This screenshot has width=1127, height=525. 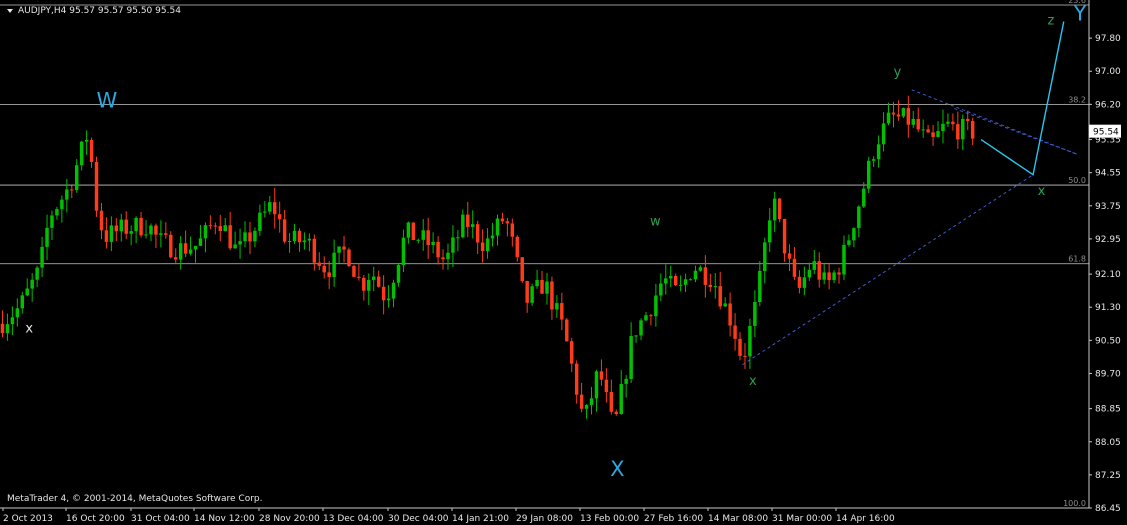 What do you see at coordinates (1108, 240) in the screenshot?
I see `y-tick-label: 92.95` at bounding box center [1108, 240].